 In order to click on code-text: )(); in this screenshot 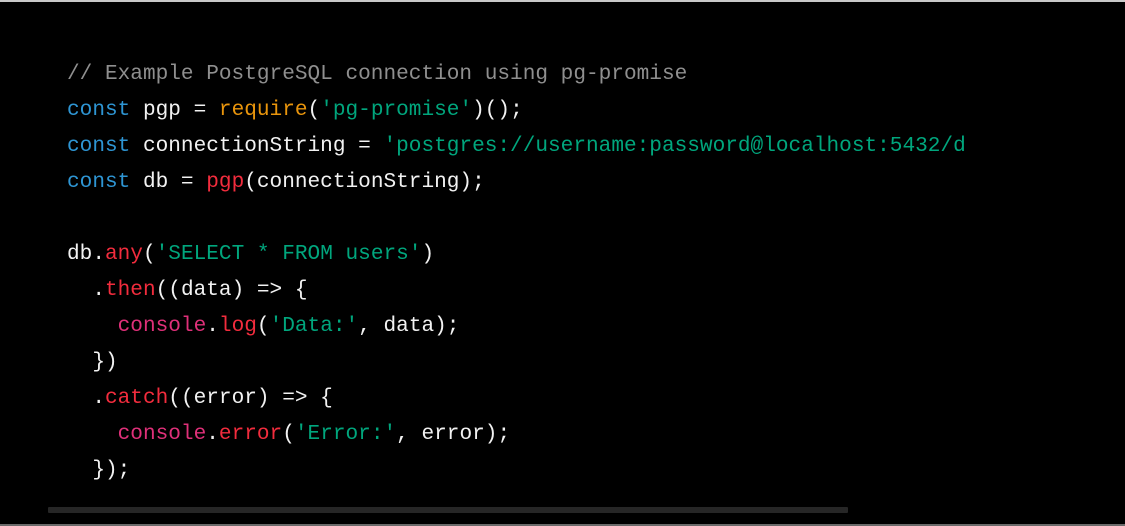, I will do `click(497, 110)`.